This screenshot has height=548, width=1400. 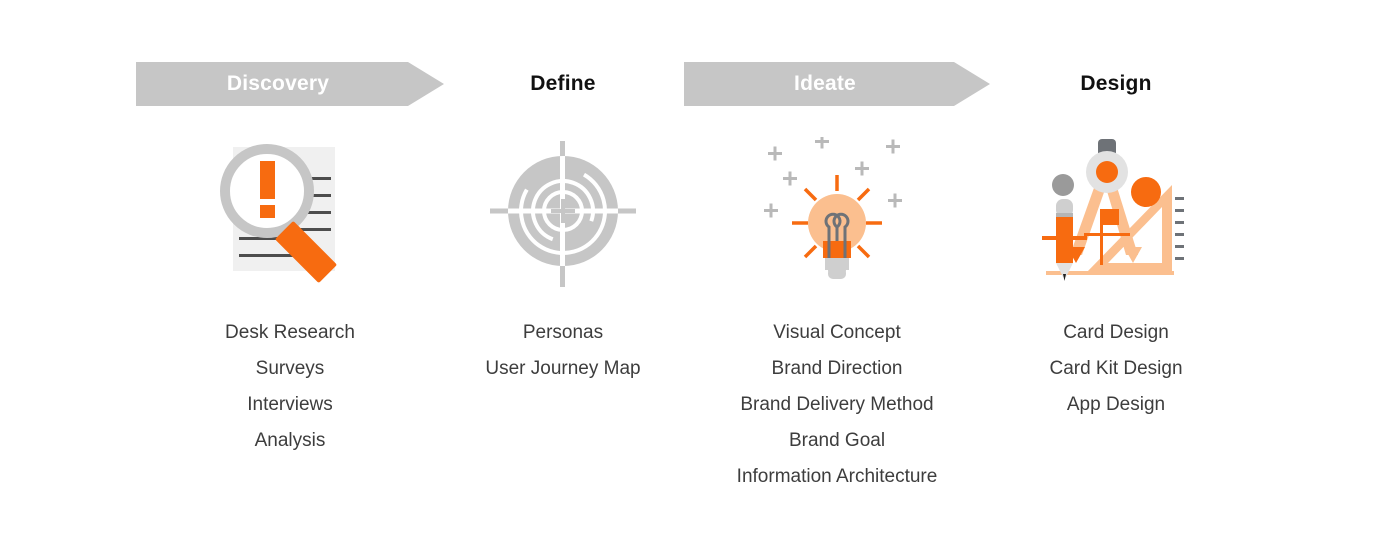 I want to click on phase-icon-discovery, so click(x=290, y=214).